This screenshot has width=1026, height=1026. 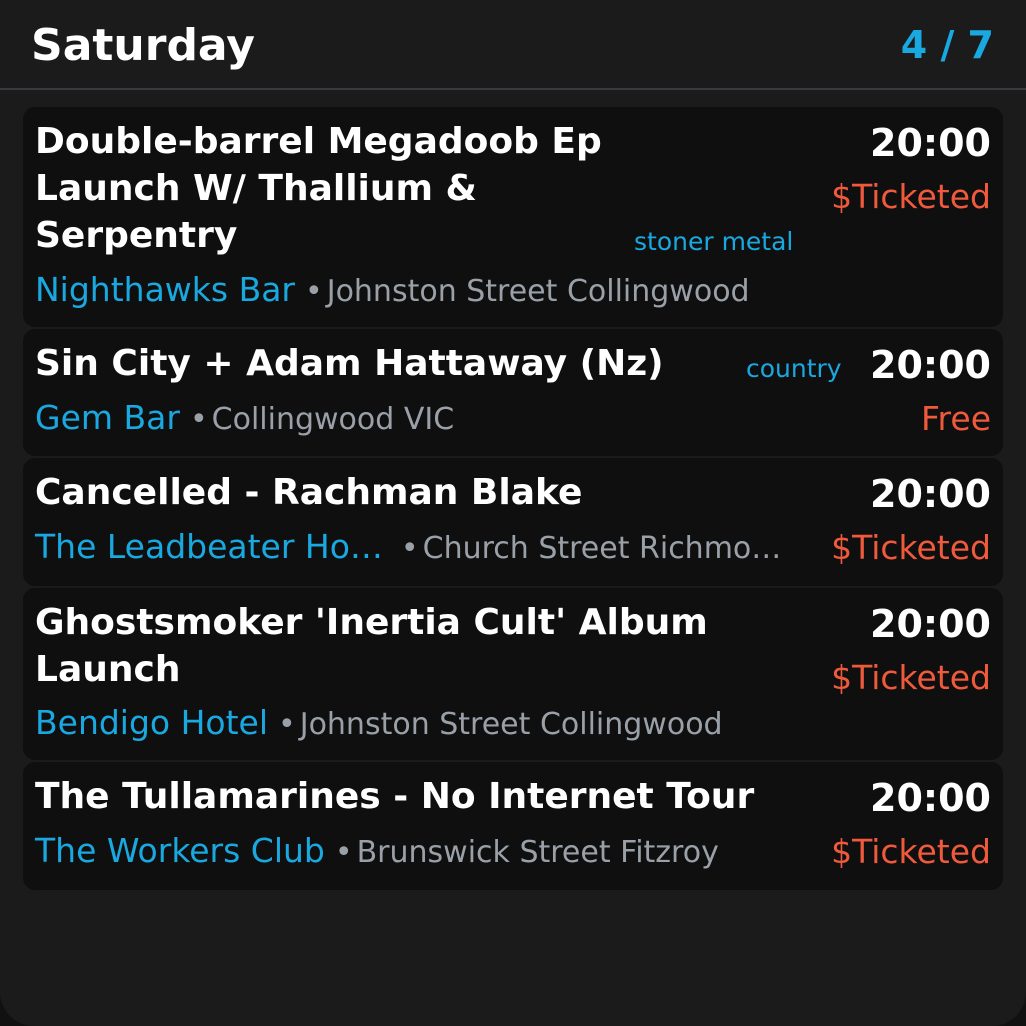 What do you see at coordinates (180, 850) in the screenshot?
I see `venue-link: The Workers Club` at bounding box center [180, 850].